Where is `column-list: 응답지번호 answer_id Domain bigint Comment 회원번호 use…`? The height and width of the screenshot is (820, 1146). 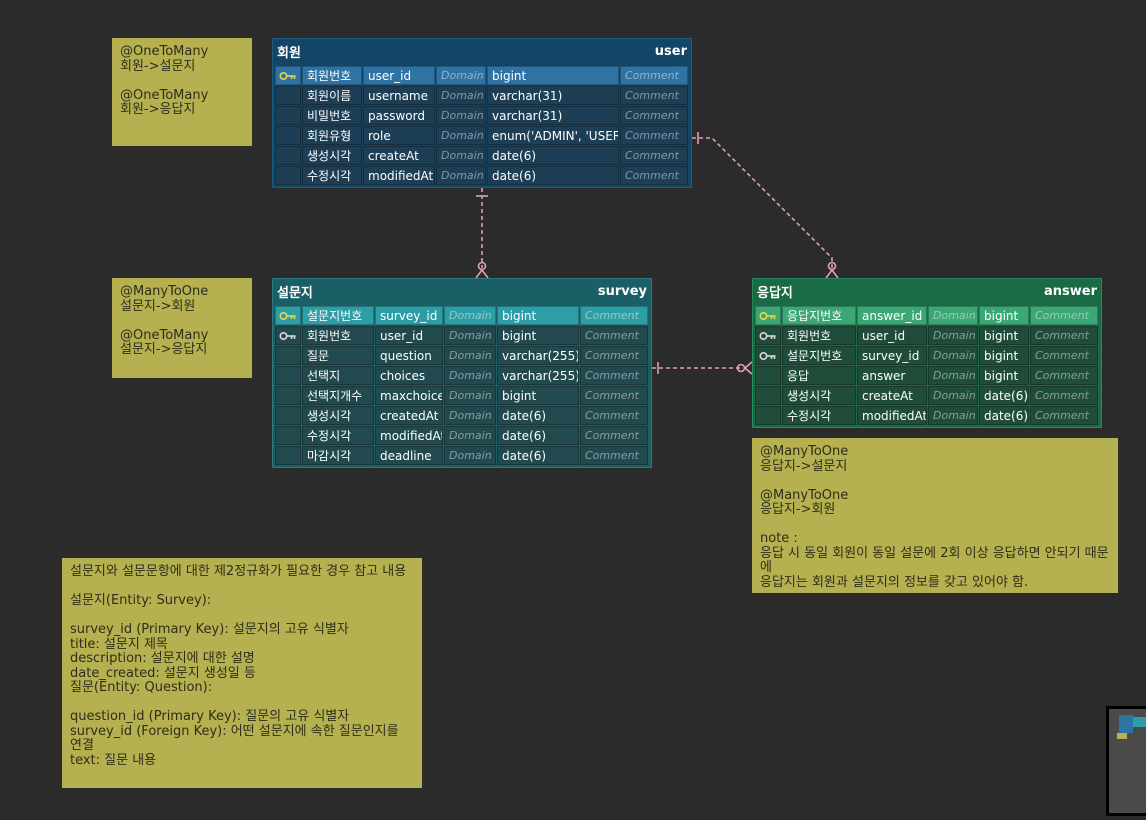 column-list: 응답지번호 answer_id Domain bigint Comment 회원번호 use… is located at coordinates (927, 365).